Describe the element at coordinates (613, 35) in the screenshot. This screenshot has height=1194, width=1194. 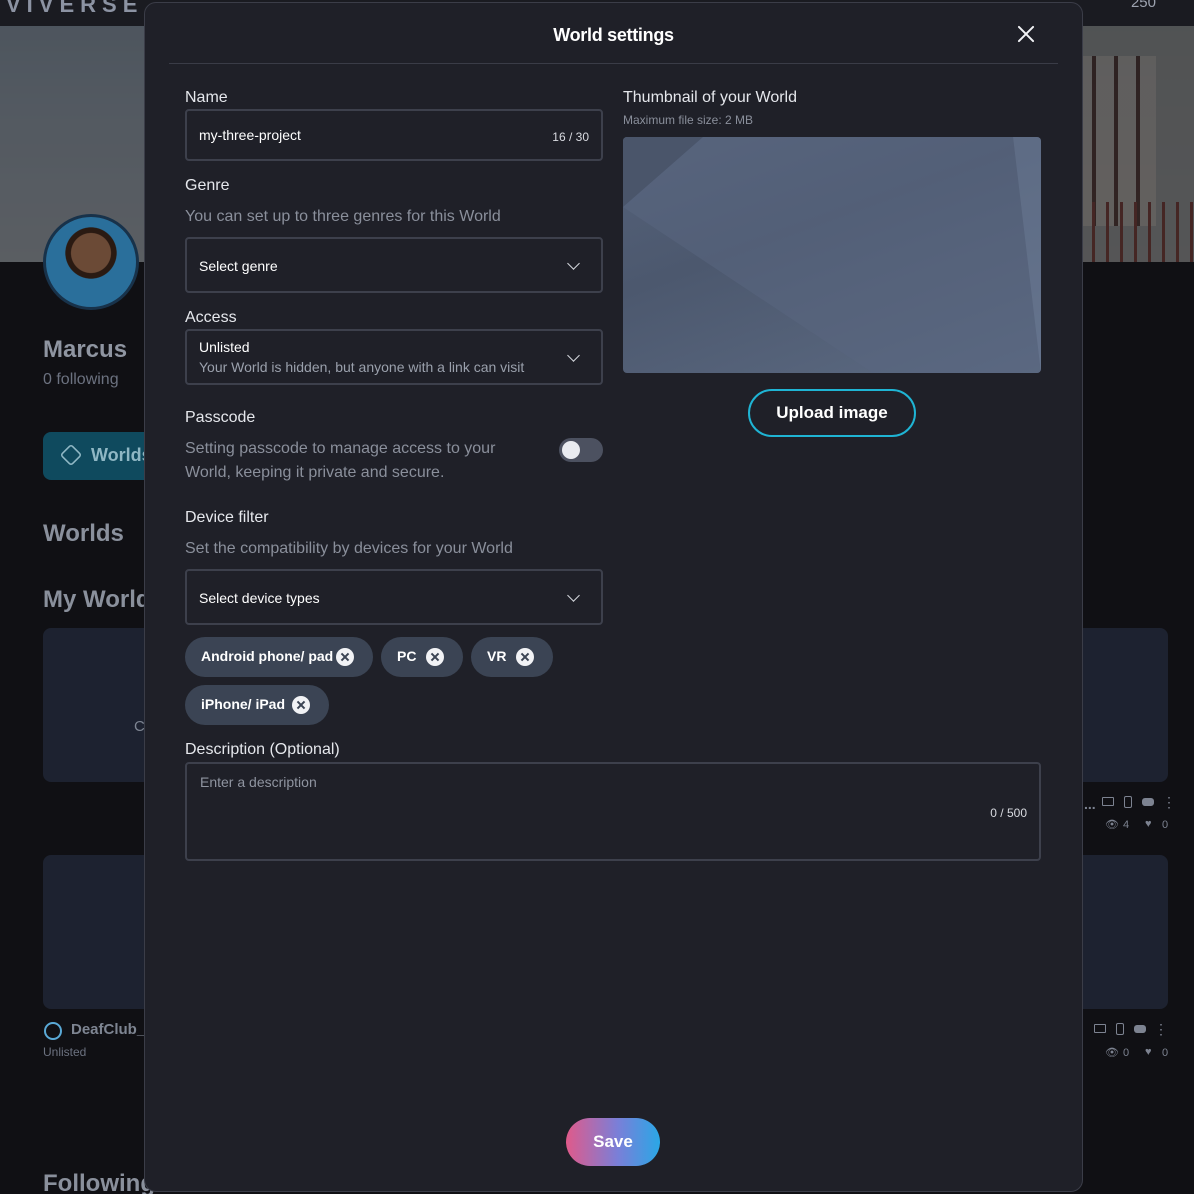
I see `dialog-title: World settings` at that location.